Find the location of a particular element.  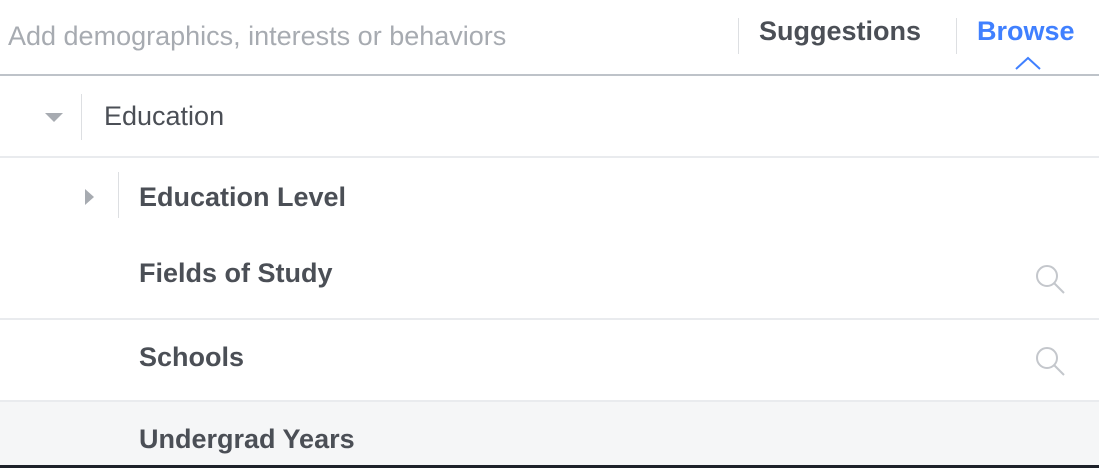

tree-item-label: Fields of Study is located at coordinates (236, 273).